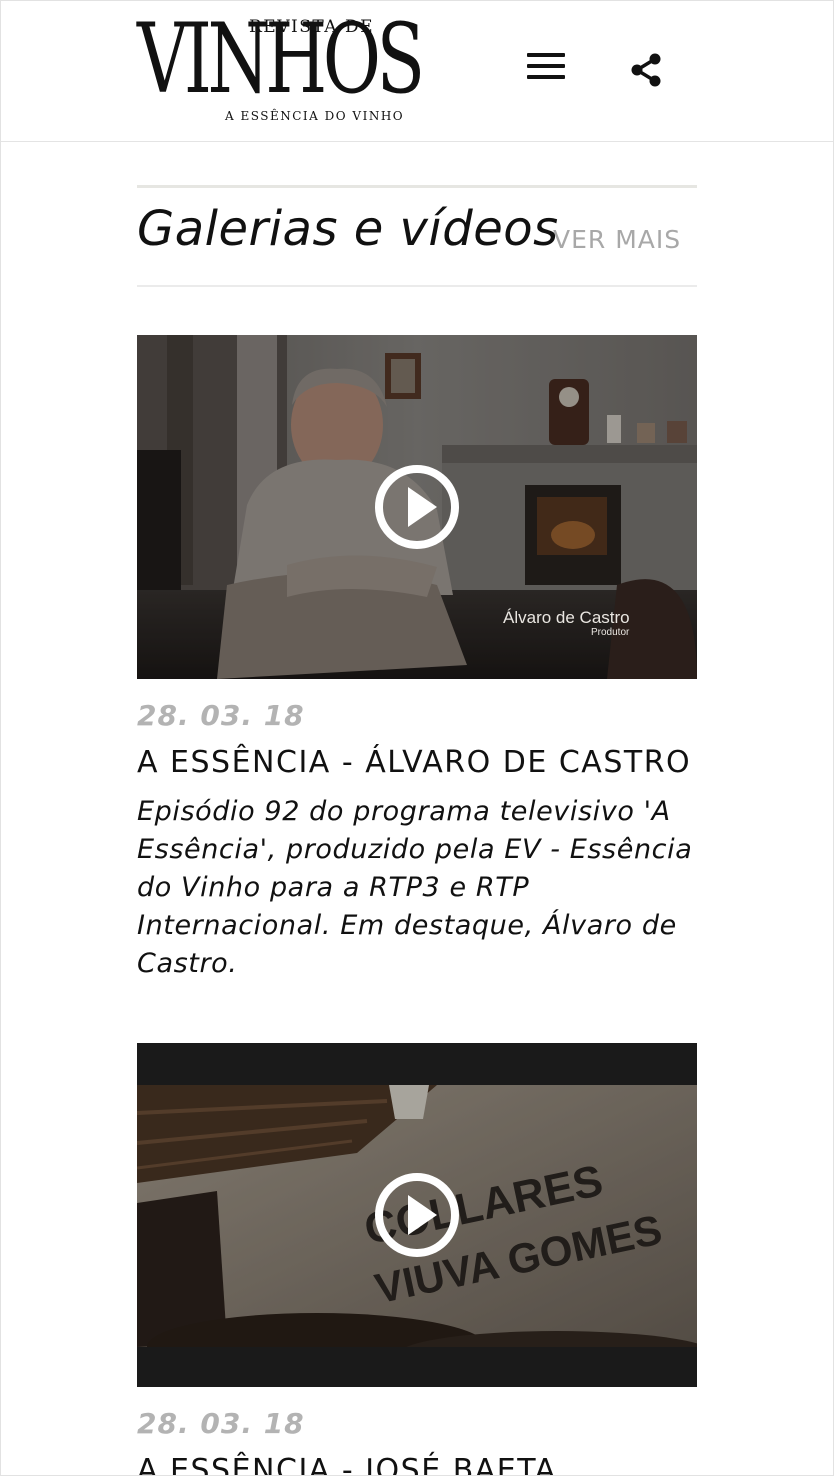 This screenshot has height=1476, width=834. Describe the element at coordinates (348, 229) in the screenshot. I see `section-title: Galerias e vídeos` at that location.